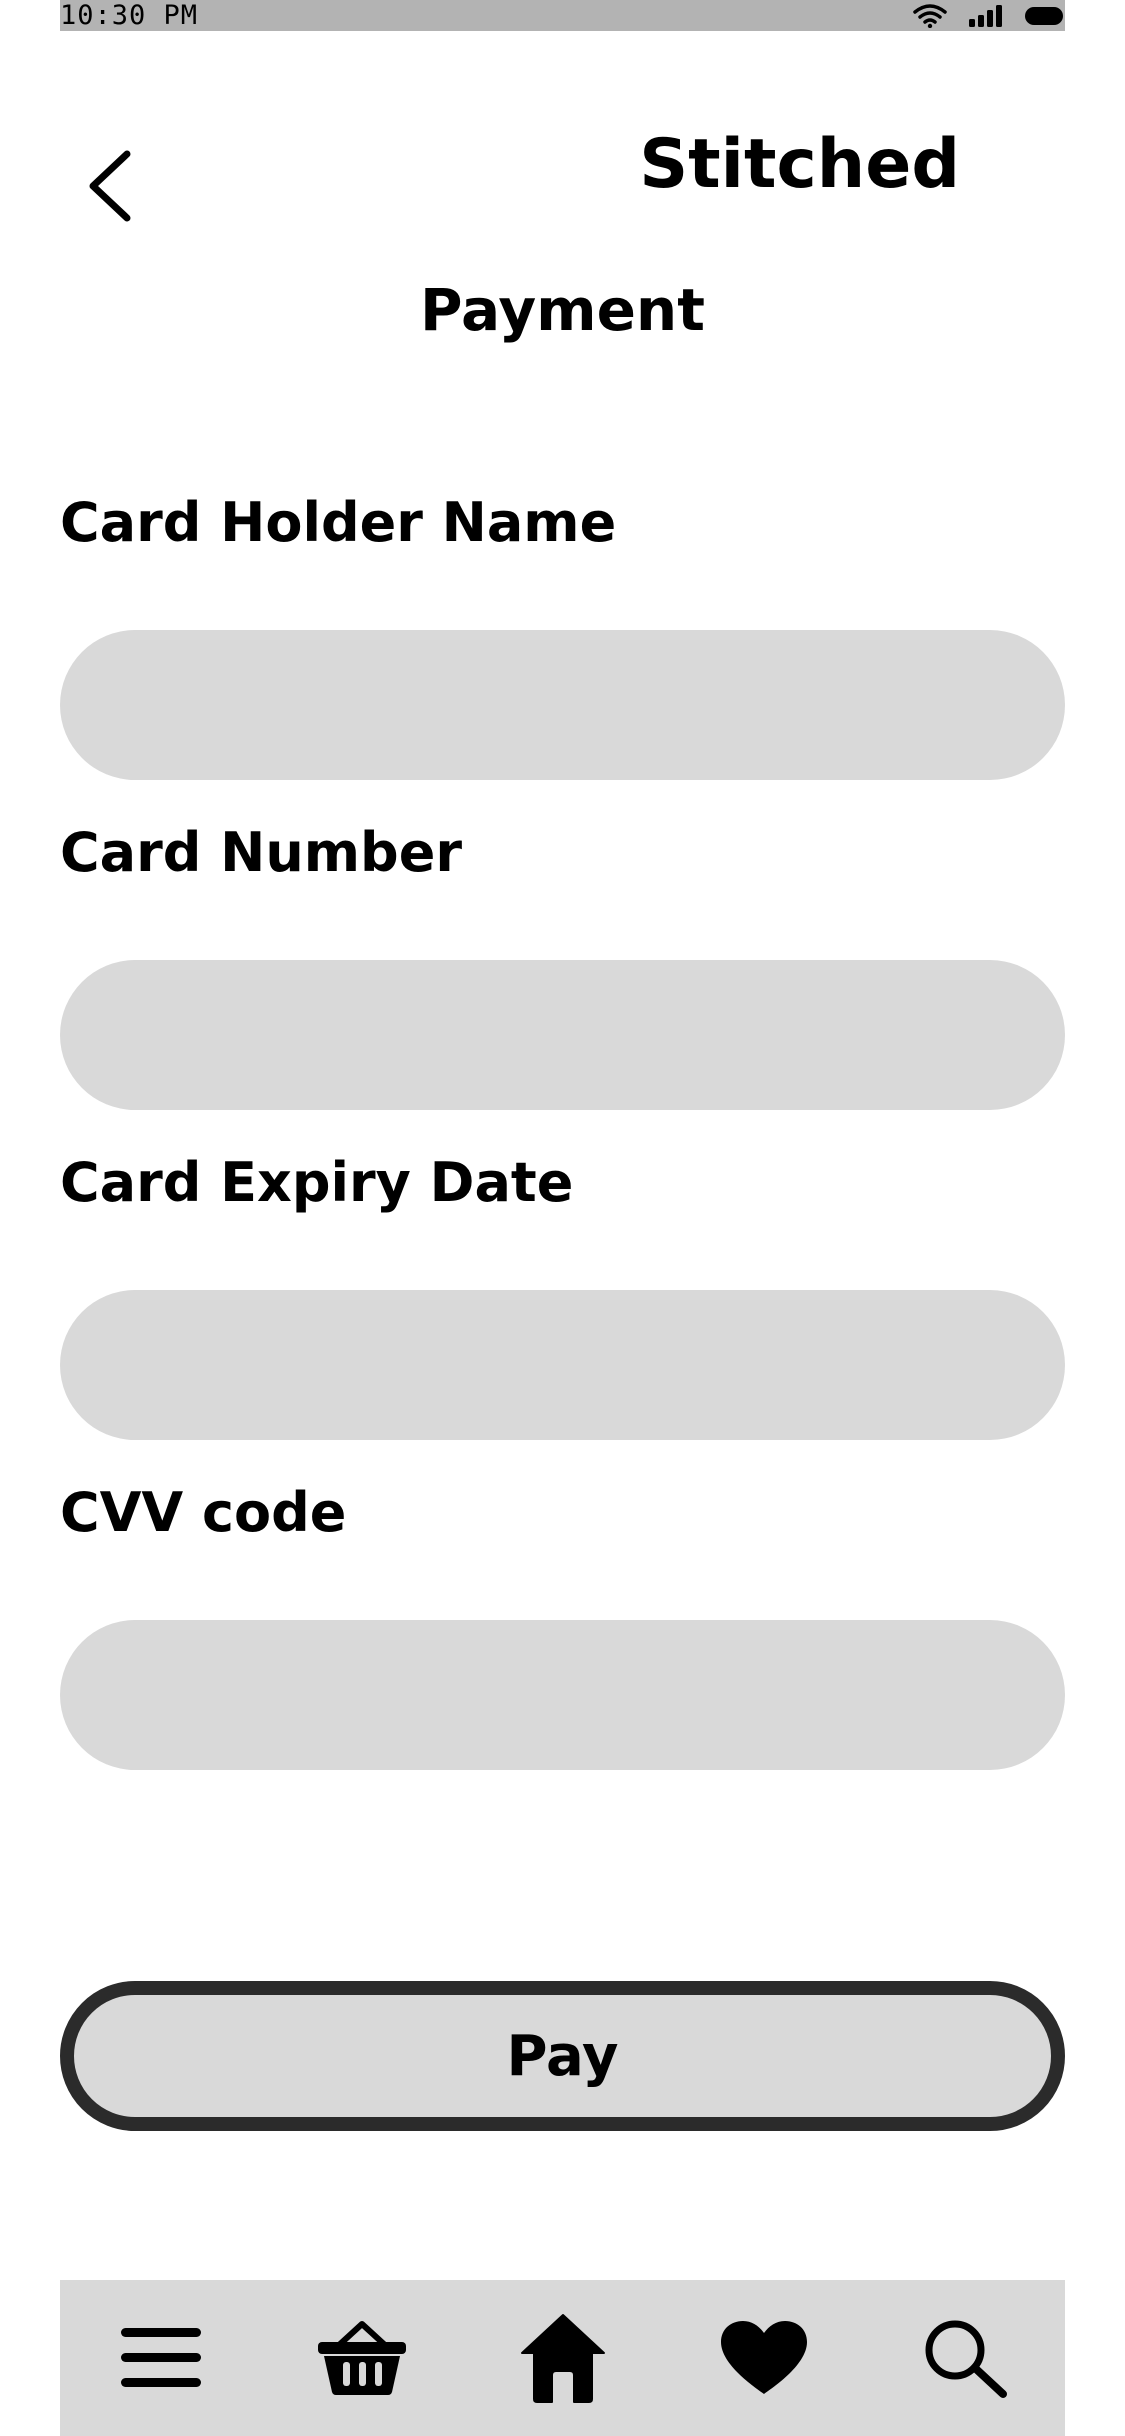  What do you see at coordinates (317, 1182) in the screenshot?
I see `card-expiry-date-label: Card Expiry Date` at bounding box center [317, 1182].